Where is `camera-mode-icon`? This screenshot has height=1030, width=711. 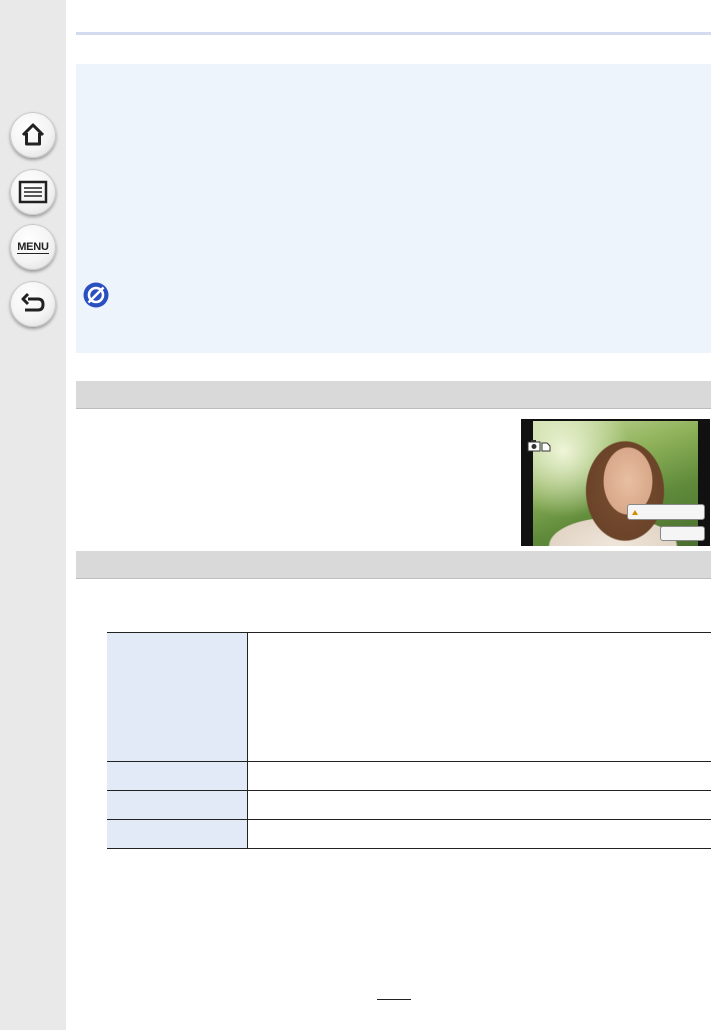 camera-mode-icon is located at coordinates (539, 446).